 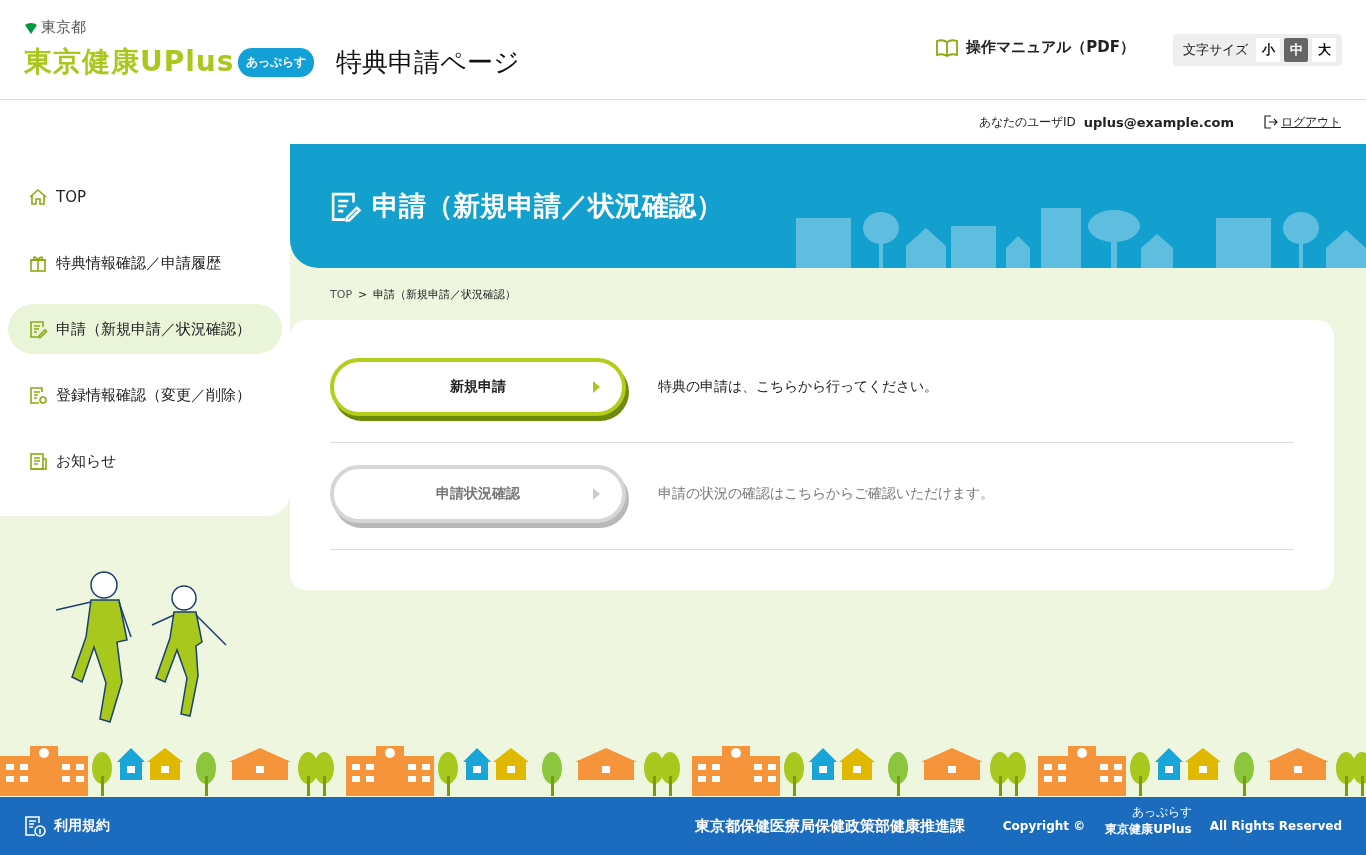 What do you see at coordinates (1044, 826) in the screenshot?
I see `copyright-text: Copyright ©` at bounding box center [1044, 826].